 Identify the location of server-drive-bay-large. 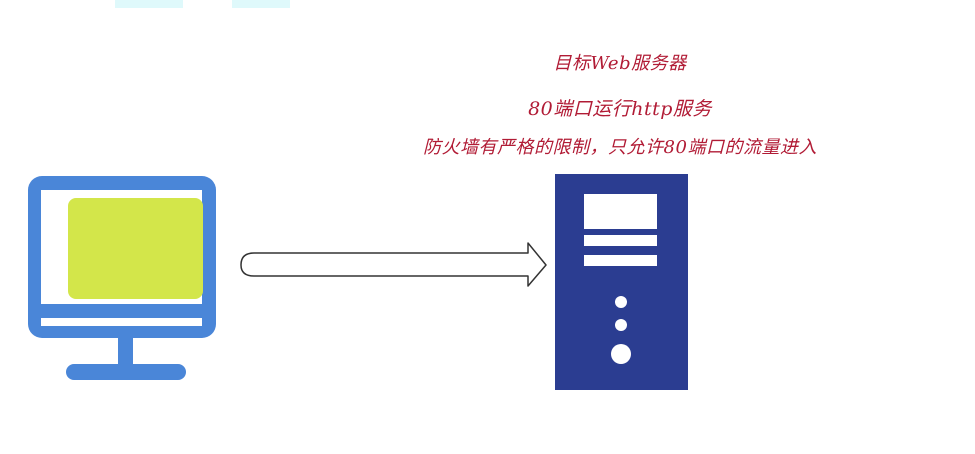
(620, 211).